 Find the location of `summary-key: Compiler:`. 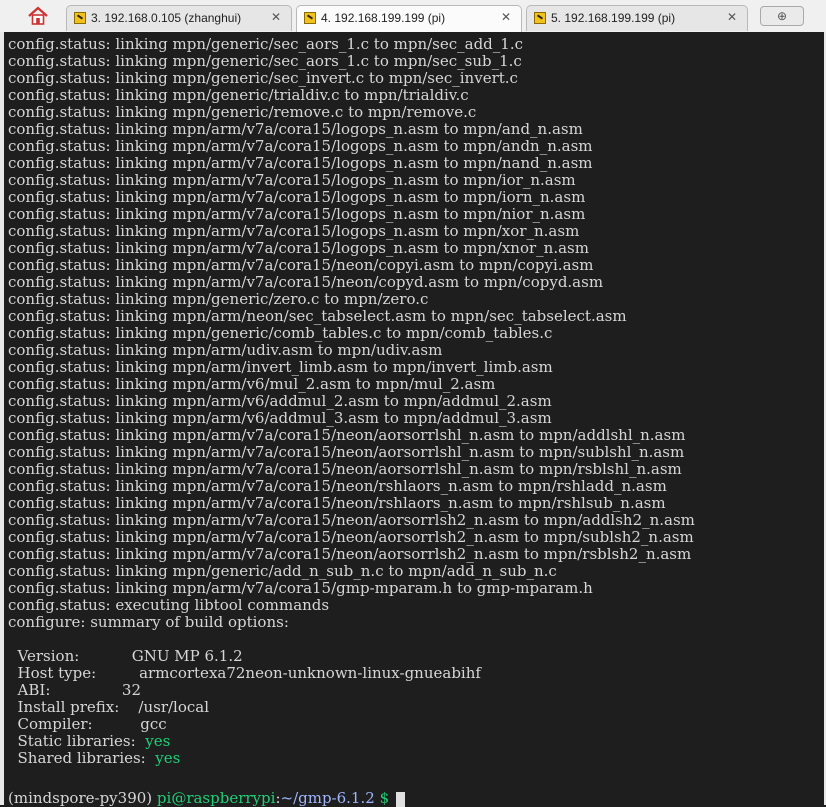

summary-key: Compiler: is located at coordinates (74, 724).